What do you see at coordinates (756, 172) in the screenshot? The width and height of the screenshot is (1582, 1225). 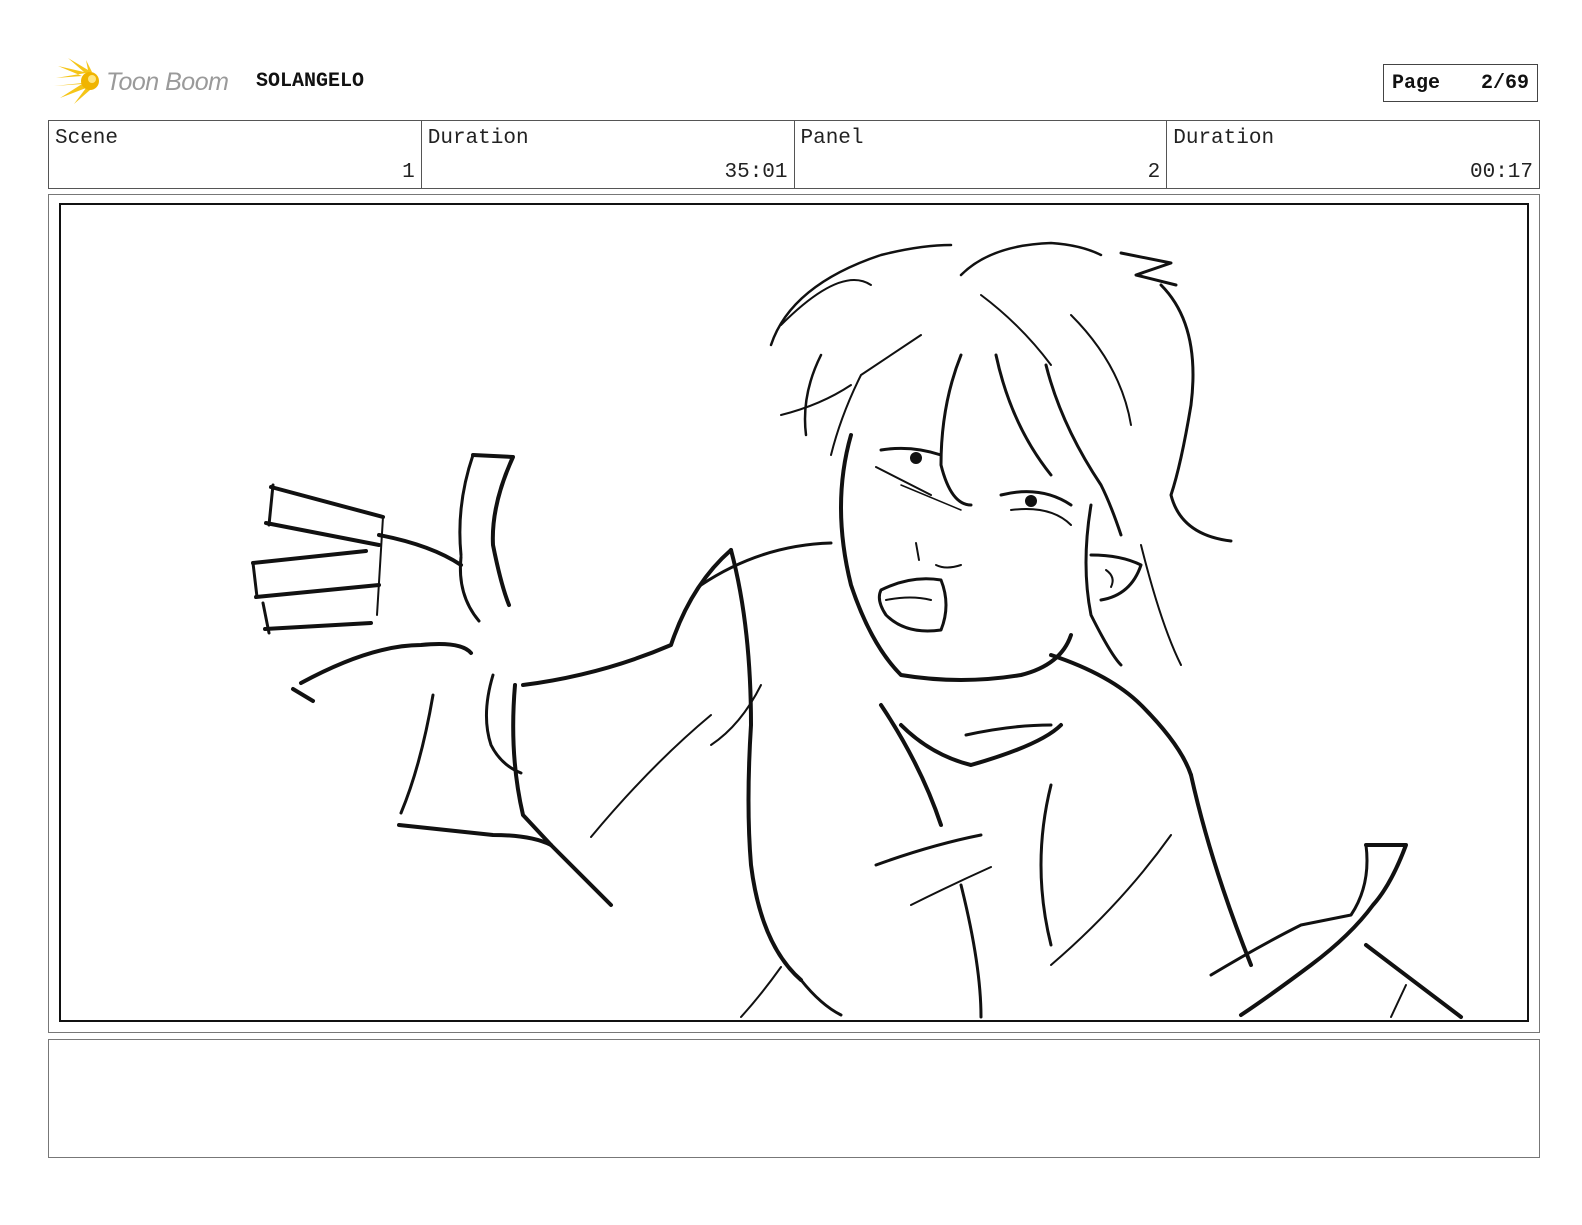 I see `scene-duration-value: 35:01` at bounding box center [756, 172].